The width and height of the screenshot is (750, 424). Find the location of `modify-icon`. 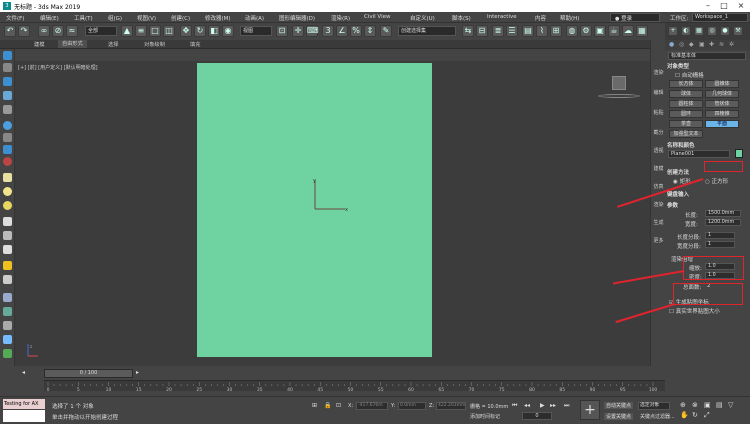

modify-icon is located at coordinates (7, 67).